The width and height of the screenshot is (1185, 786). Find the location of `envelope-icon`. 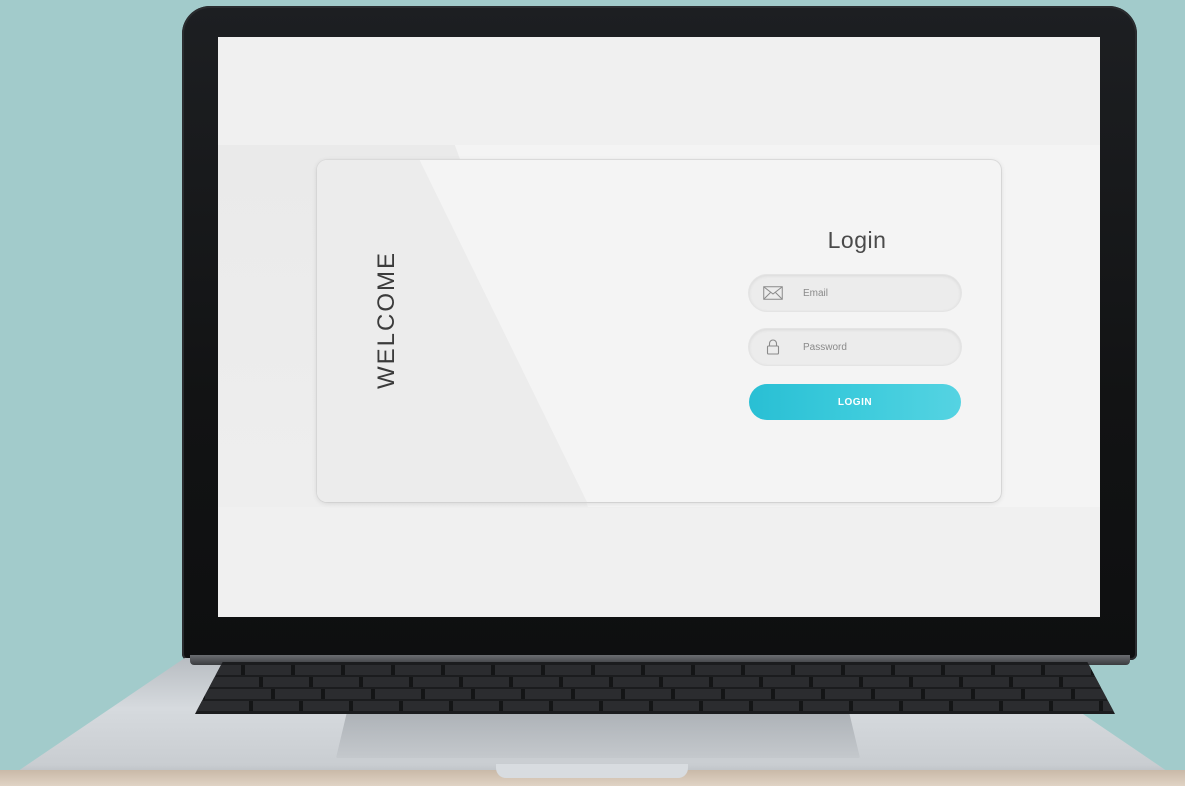

envelope-icon is located at coordinates (773, 293).